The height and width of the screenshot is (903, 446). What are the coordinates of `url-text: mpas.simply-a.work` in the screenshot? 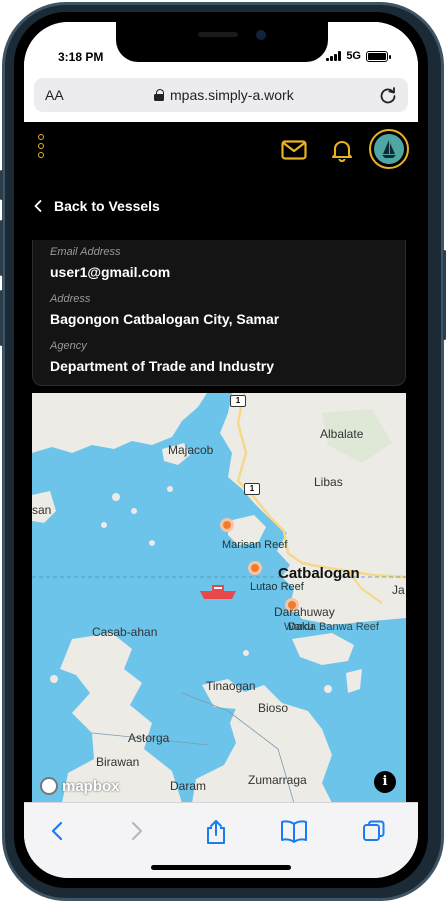 It's located at (232, 95).